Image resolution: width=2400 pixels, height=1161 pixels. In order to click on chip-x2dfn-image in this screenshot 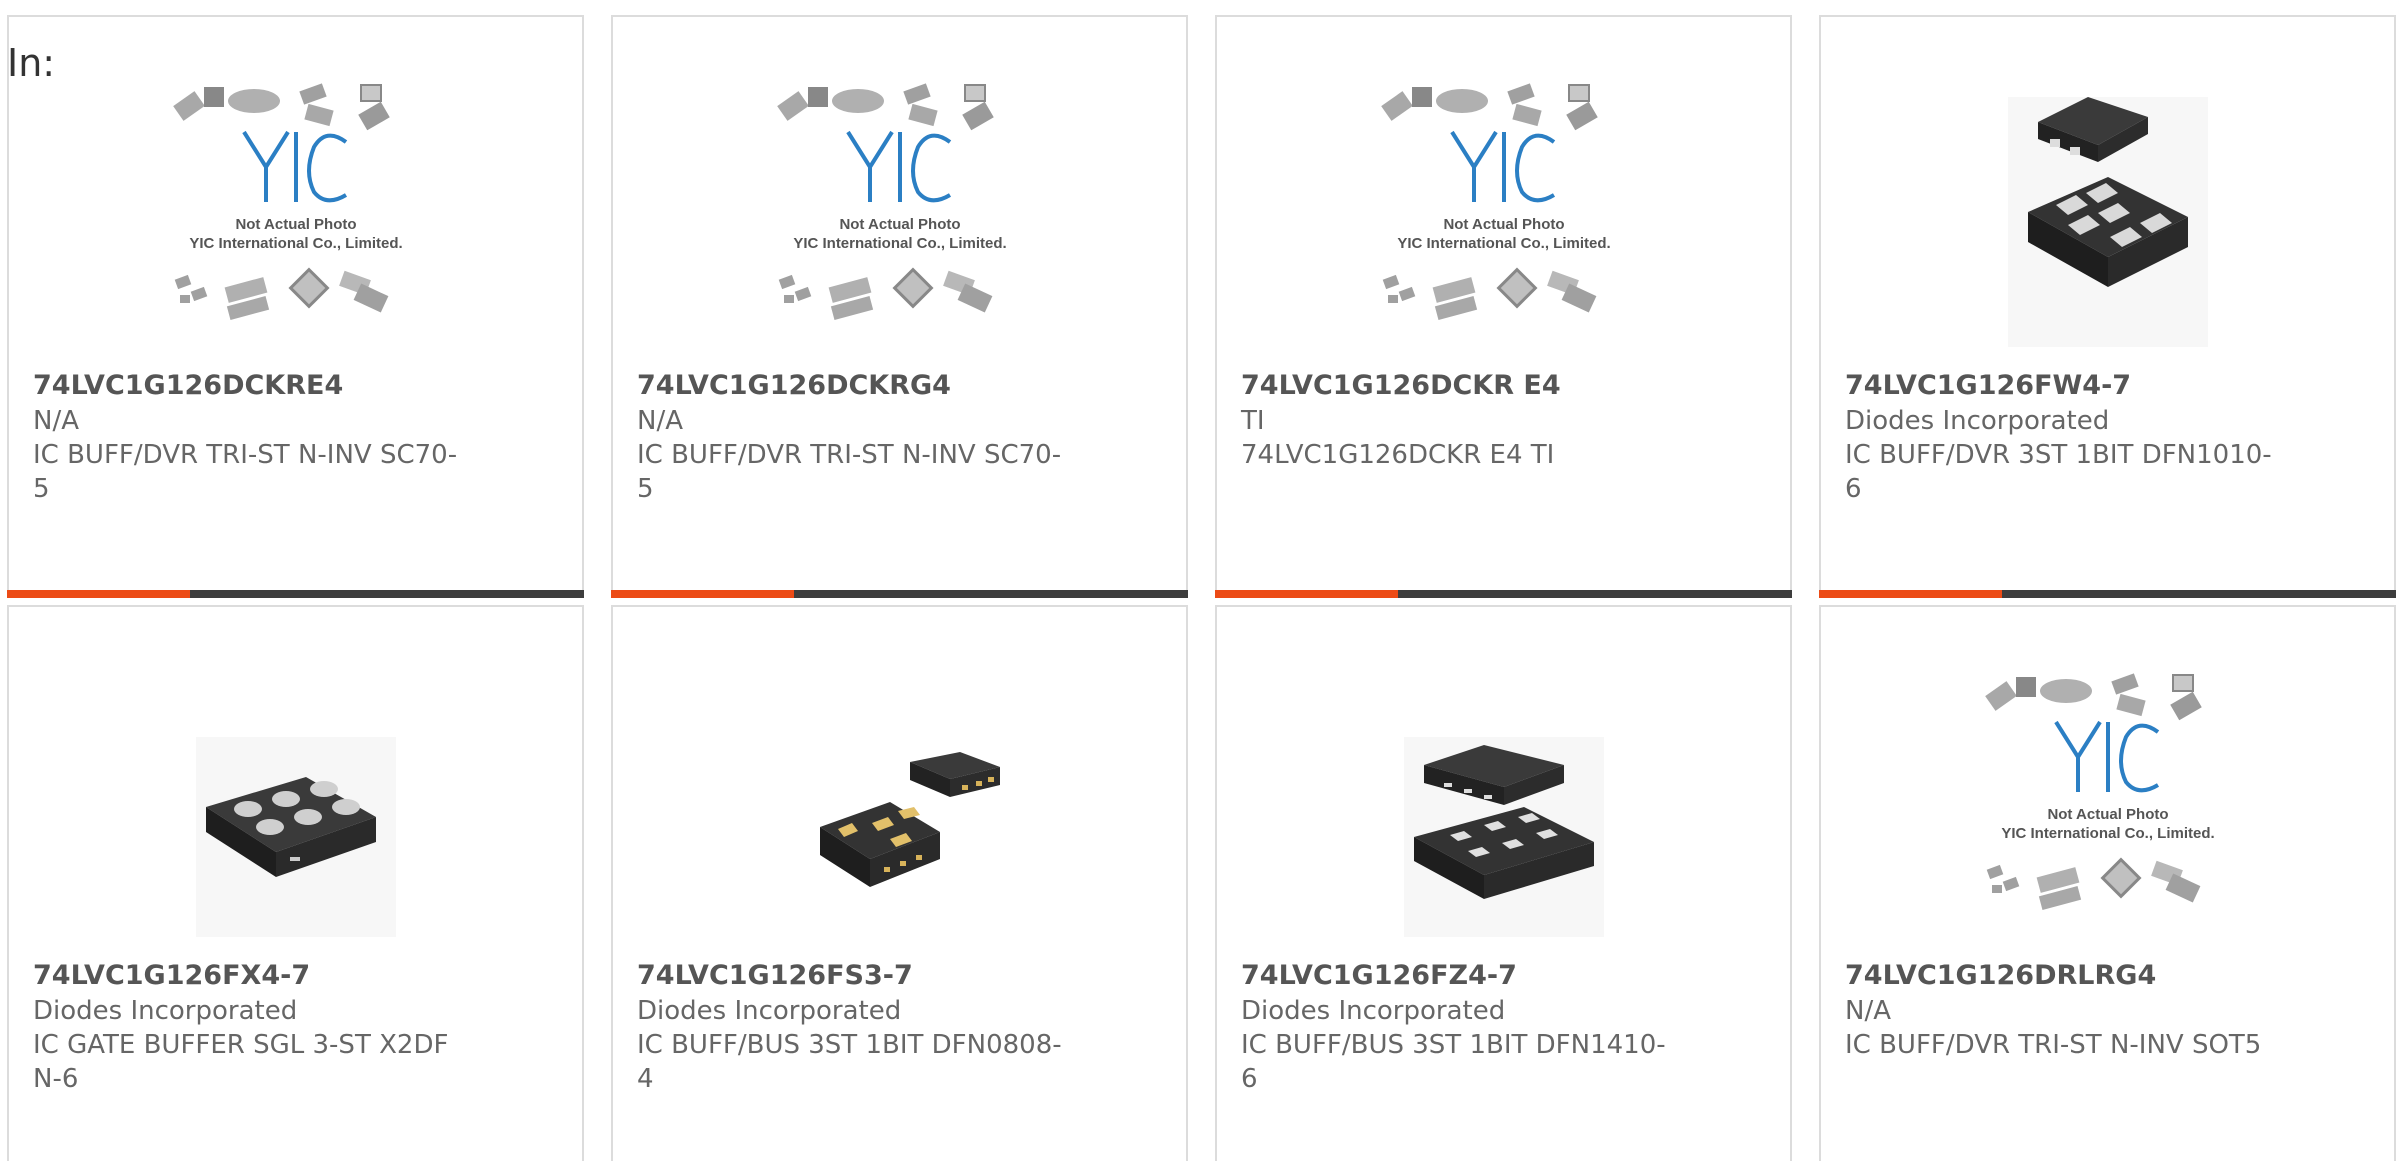, I will do `click(295, 837)`.